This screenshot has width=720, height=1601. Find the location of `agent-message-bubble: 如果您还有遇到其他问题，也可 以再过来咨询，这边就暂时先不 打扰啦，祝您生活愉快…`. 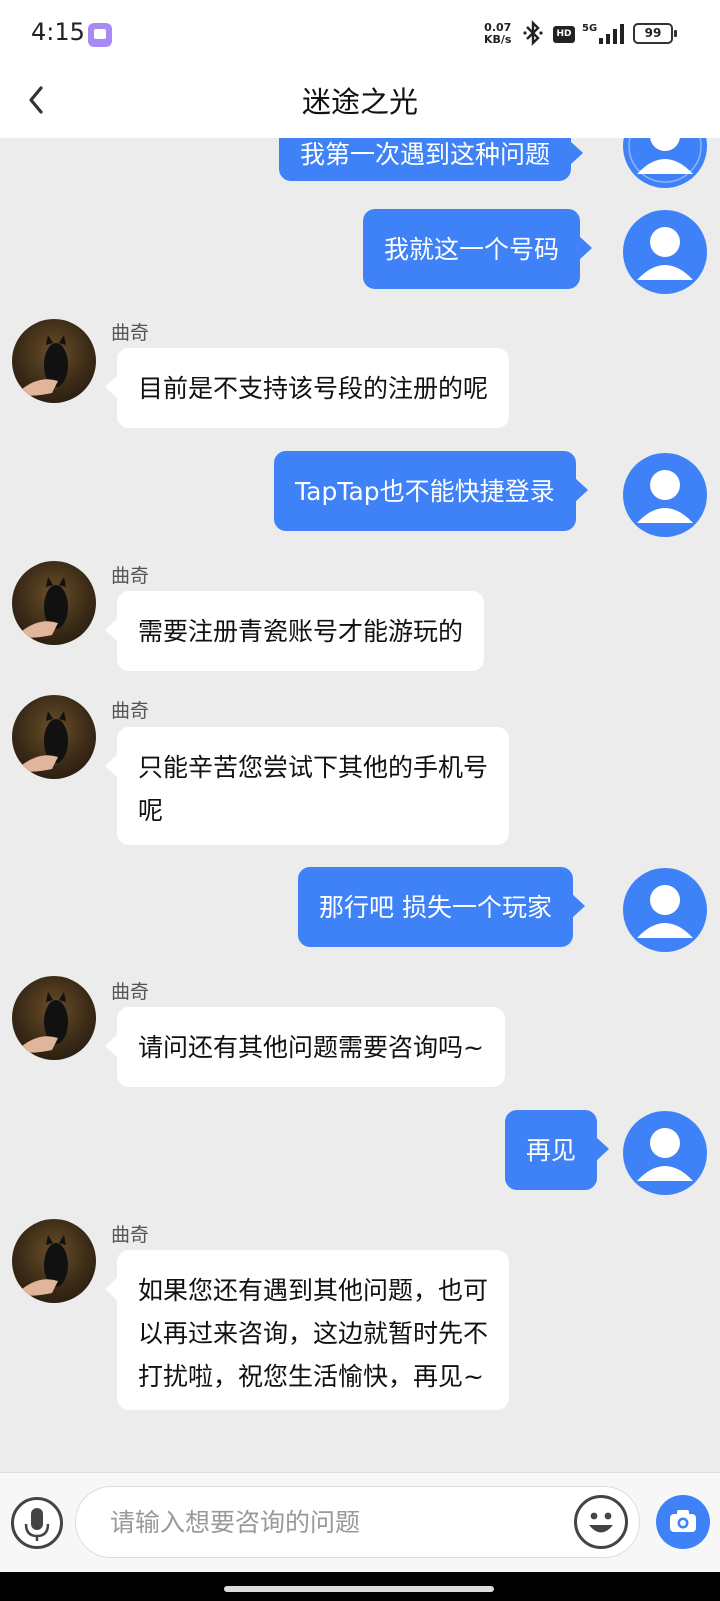

agent-message-bubble: 如果您还有遇到其他问题，也可 以再过来咨询，这边就暂时先不 打扰啦，祝您生活愉快… is located at coordinates (307, 1330).